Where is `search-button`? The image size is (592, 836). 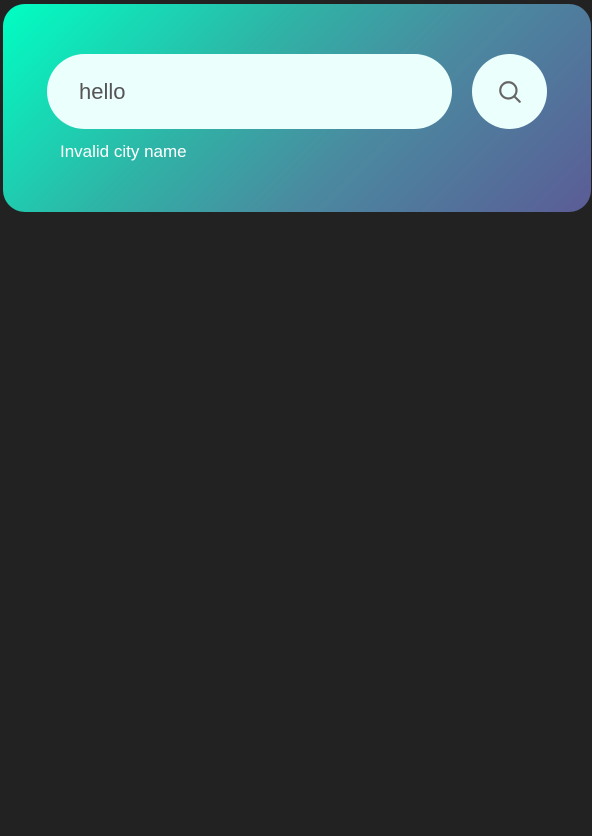
search-button is located at coordinates (509, 91).